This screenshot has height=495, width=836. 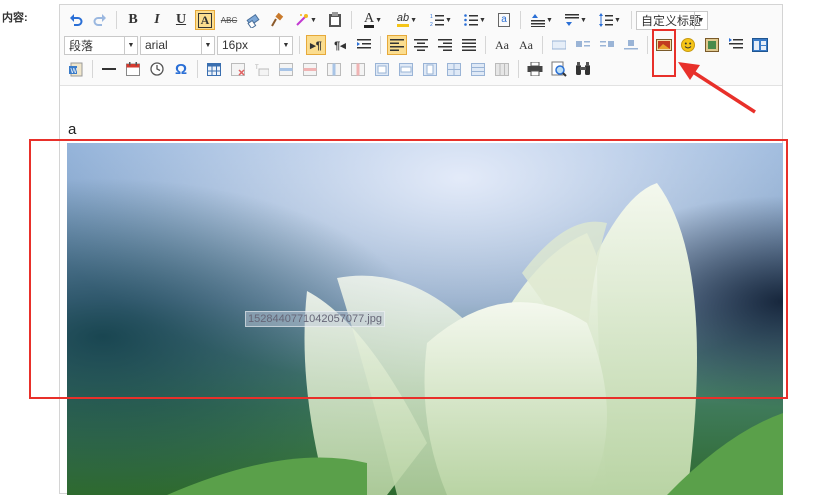 I want to click on paste-icon, so click(x=335, y=20).